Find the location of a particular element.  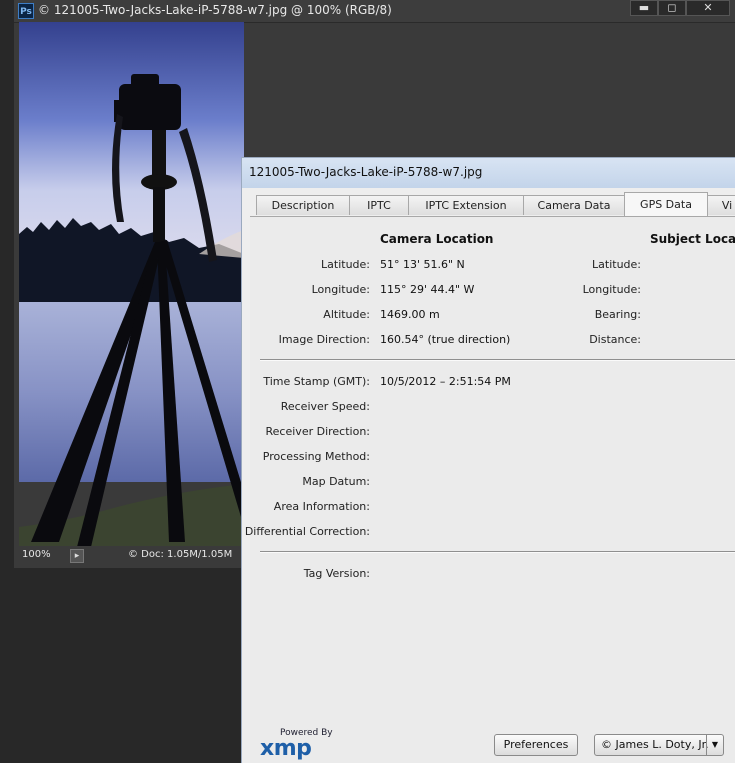

subject-distance-label: Distance: is located at coordinates (615, 339).